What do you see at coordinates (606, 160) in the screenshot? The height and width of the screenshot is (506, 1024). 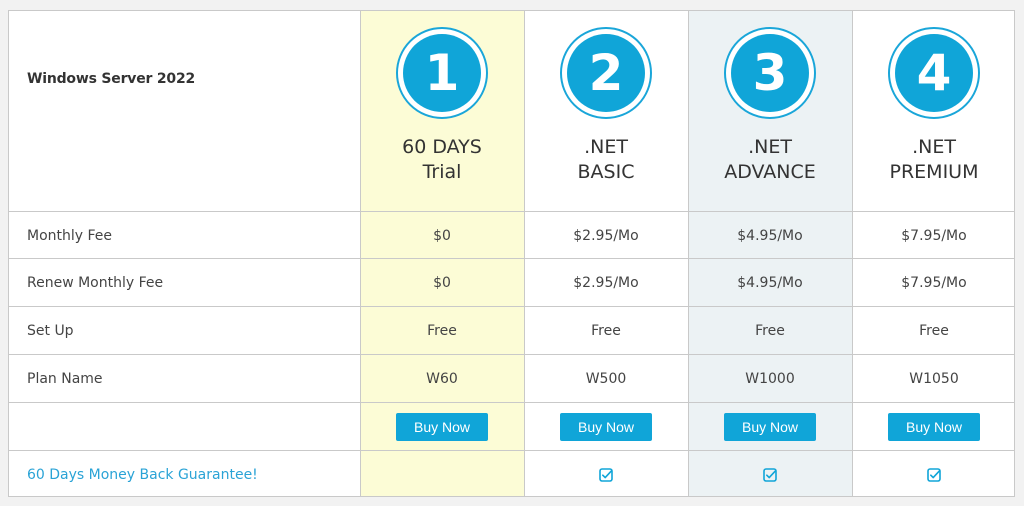 I see `plan-title: .NET BASIC` at bounding box center [606, 160].